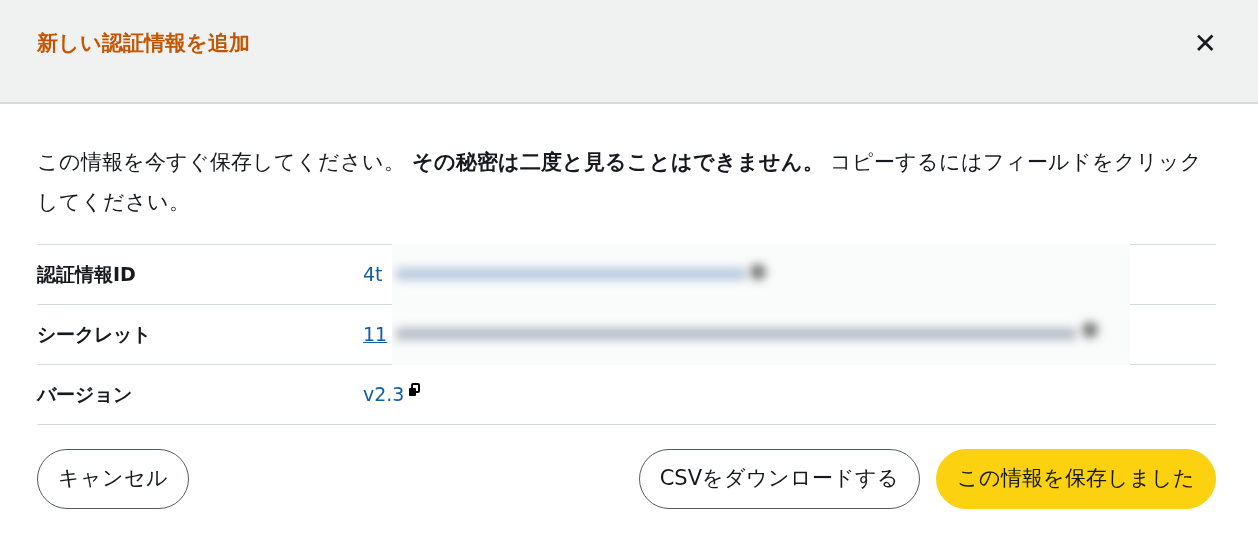 Image resolution: width=1258 pixels, height=543 pixels. Describe the element at coordinates (620, 182) in the screenshot. I see `instruction-text: この情報を今すぐ保存してください。 その秘密は二度と見ることはできません。 コピーするにはフィールドをクリックしてください。` at that location.